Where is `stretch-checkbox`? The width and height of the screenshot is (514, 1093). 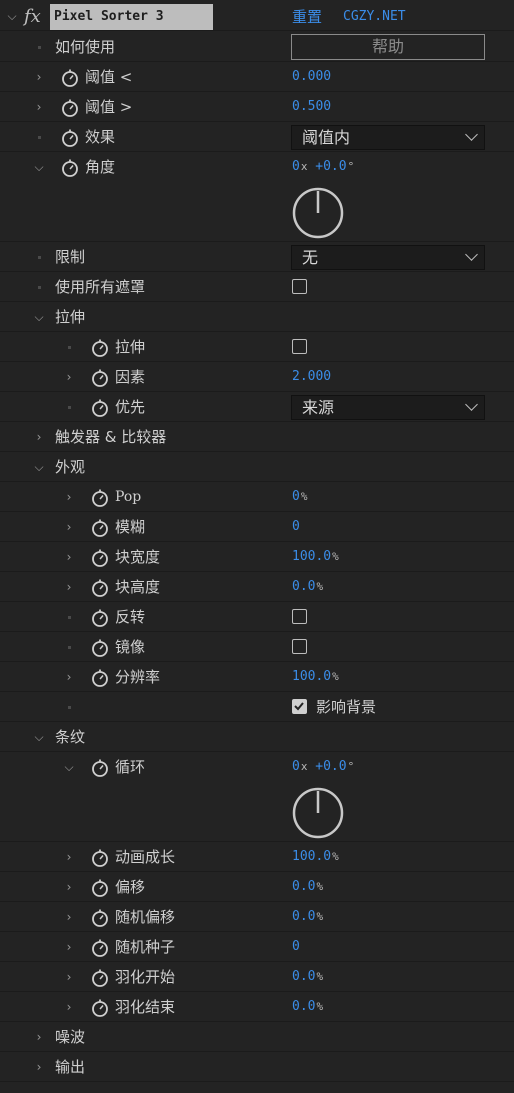 stretch-checkbox is located at coordinates (299, 346).